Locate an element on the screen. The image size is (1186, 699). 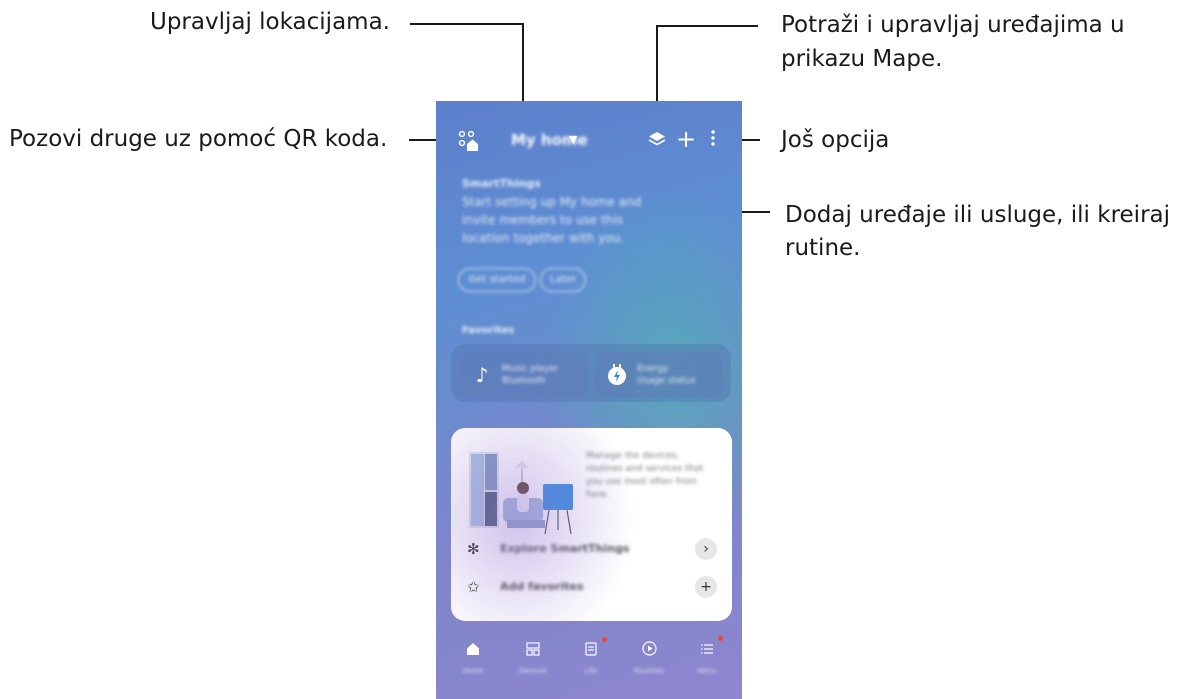
bottom-navigation: Home Devices Life Routines Menu is located at coordinates (589, 660).